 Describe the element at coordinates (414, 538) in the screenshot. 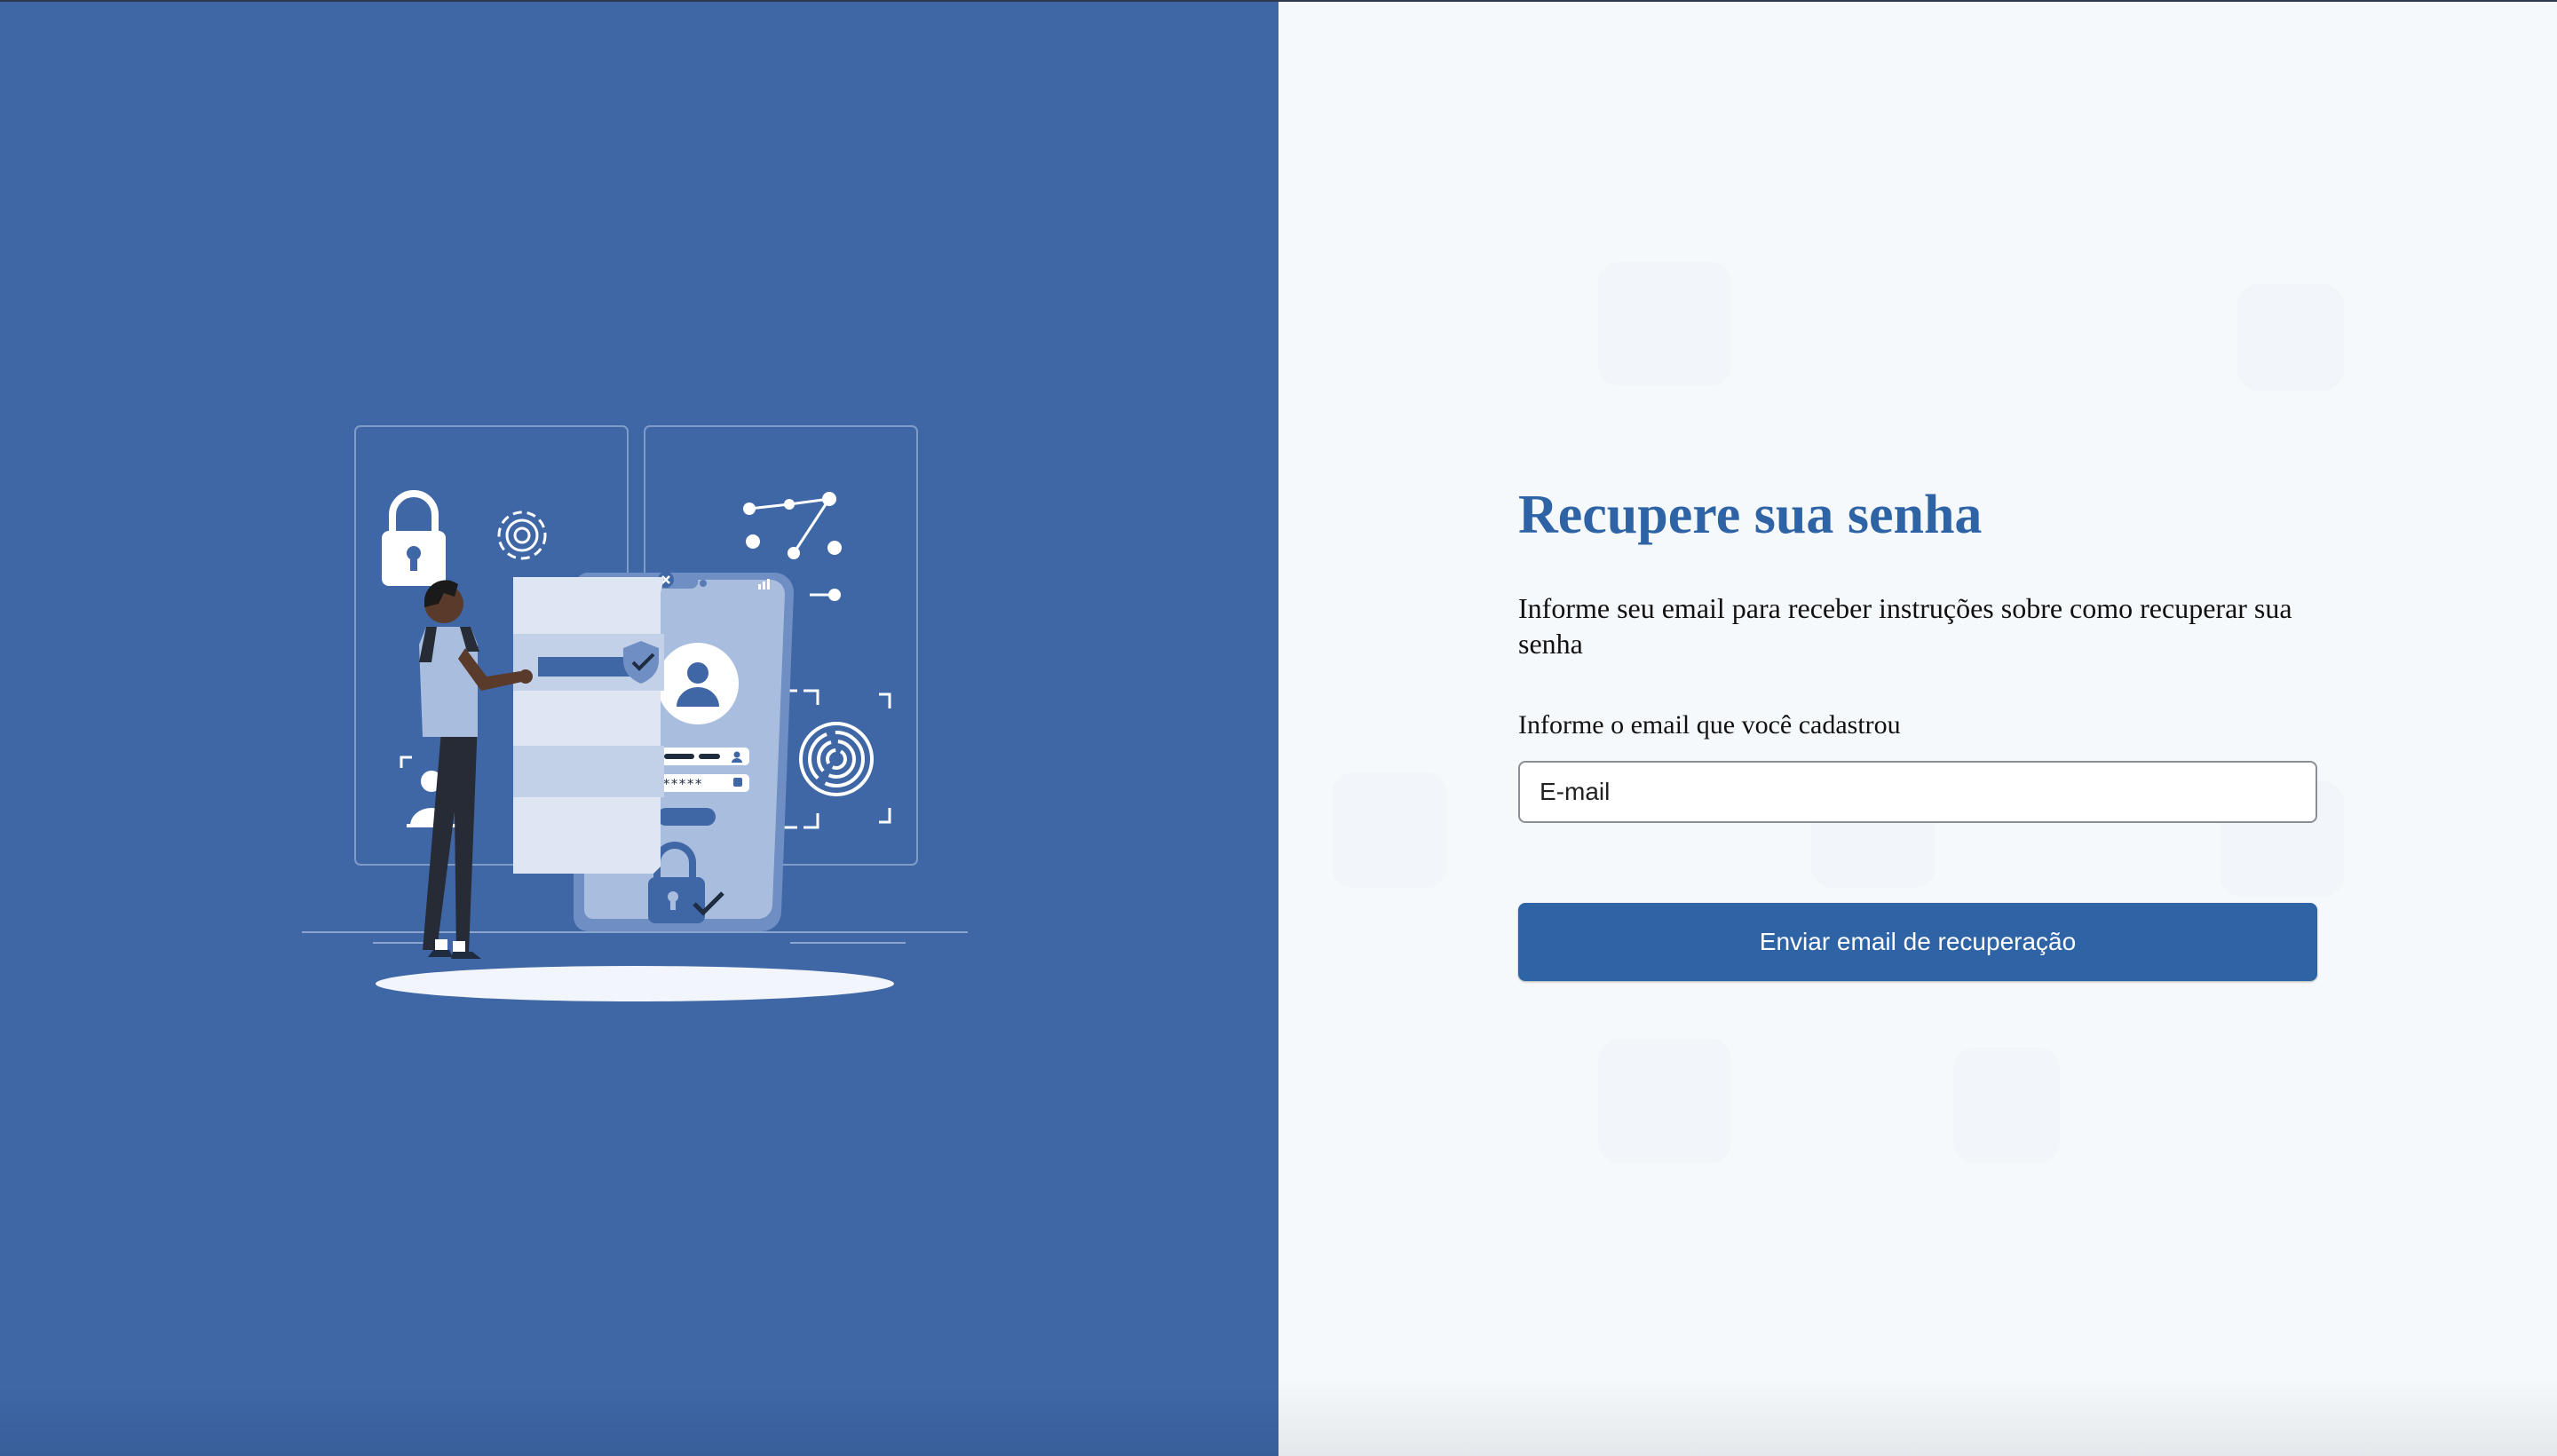

I see `padlock-icon` at that location.